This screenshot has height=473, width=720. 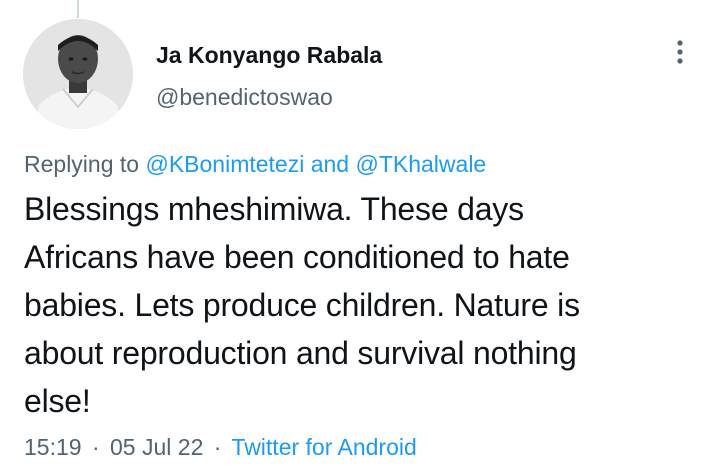 I want to click on mention-tkhalwale-link: @TKhalwale, so click(x=420, y=164).